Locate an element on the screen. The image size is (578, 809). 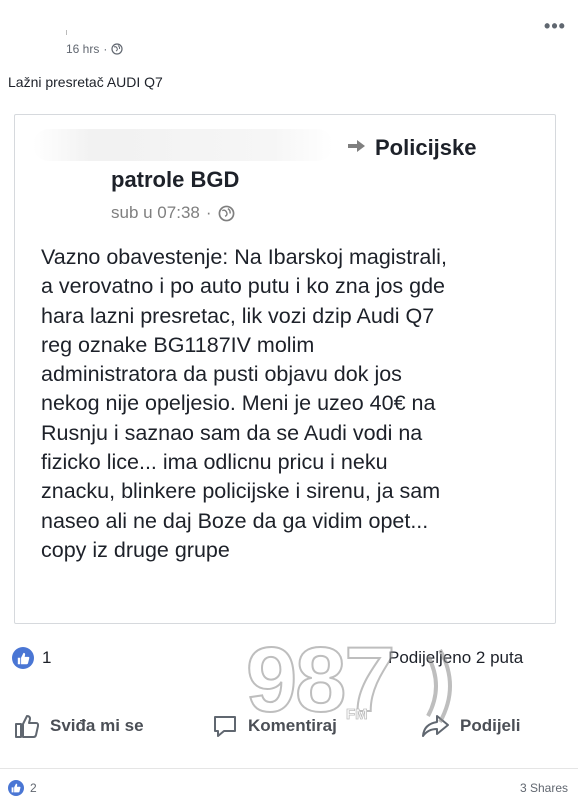
more-options-button: ••• is located at coordinates (555, 26).